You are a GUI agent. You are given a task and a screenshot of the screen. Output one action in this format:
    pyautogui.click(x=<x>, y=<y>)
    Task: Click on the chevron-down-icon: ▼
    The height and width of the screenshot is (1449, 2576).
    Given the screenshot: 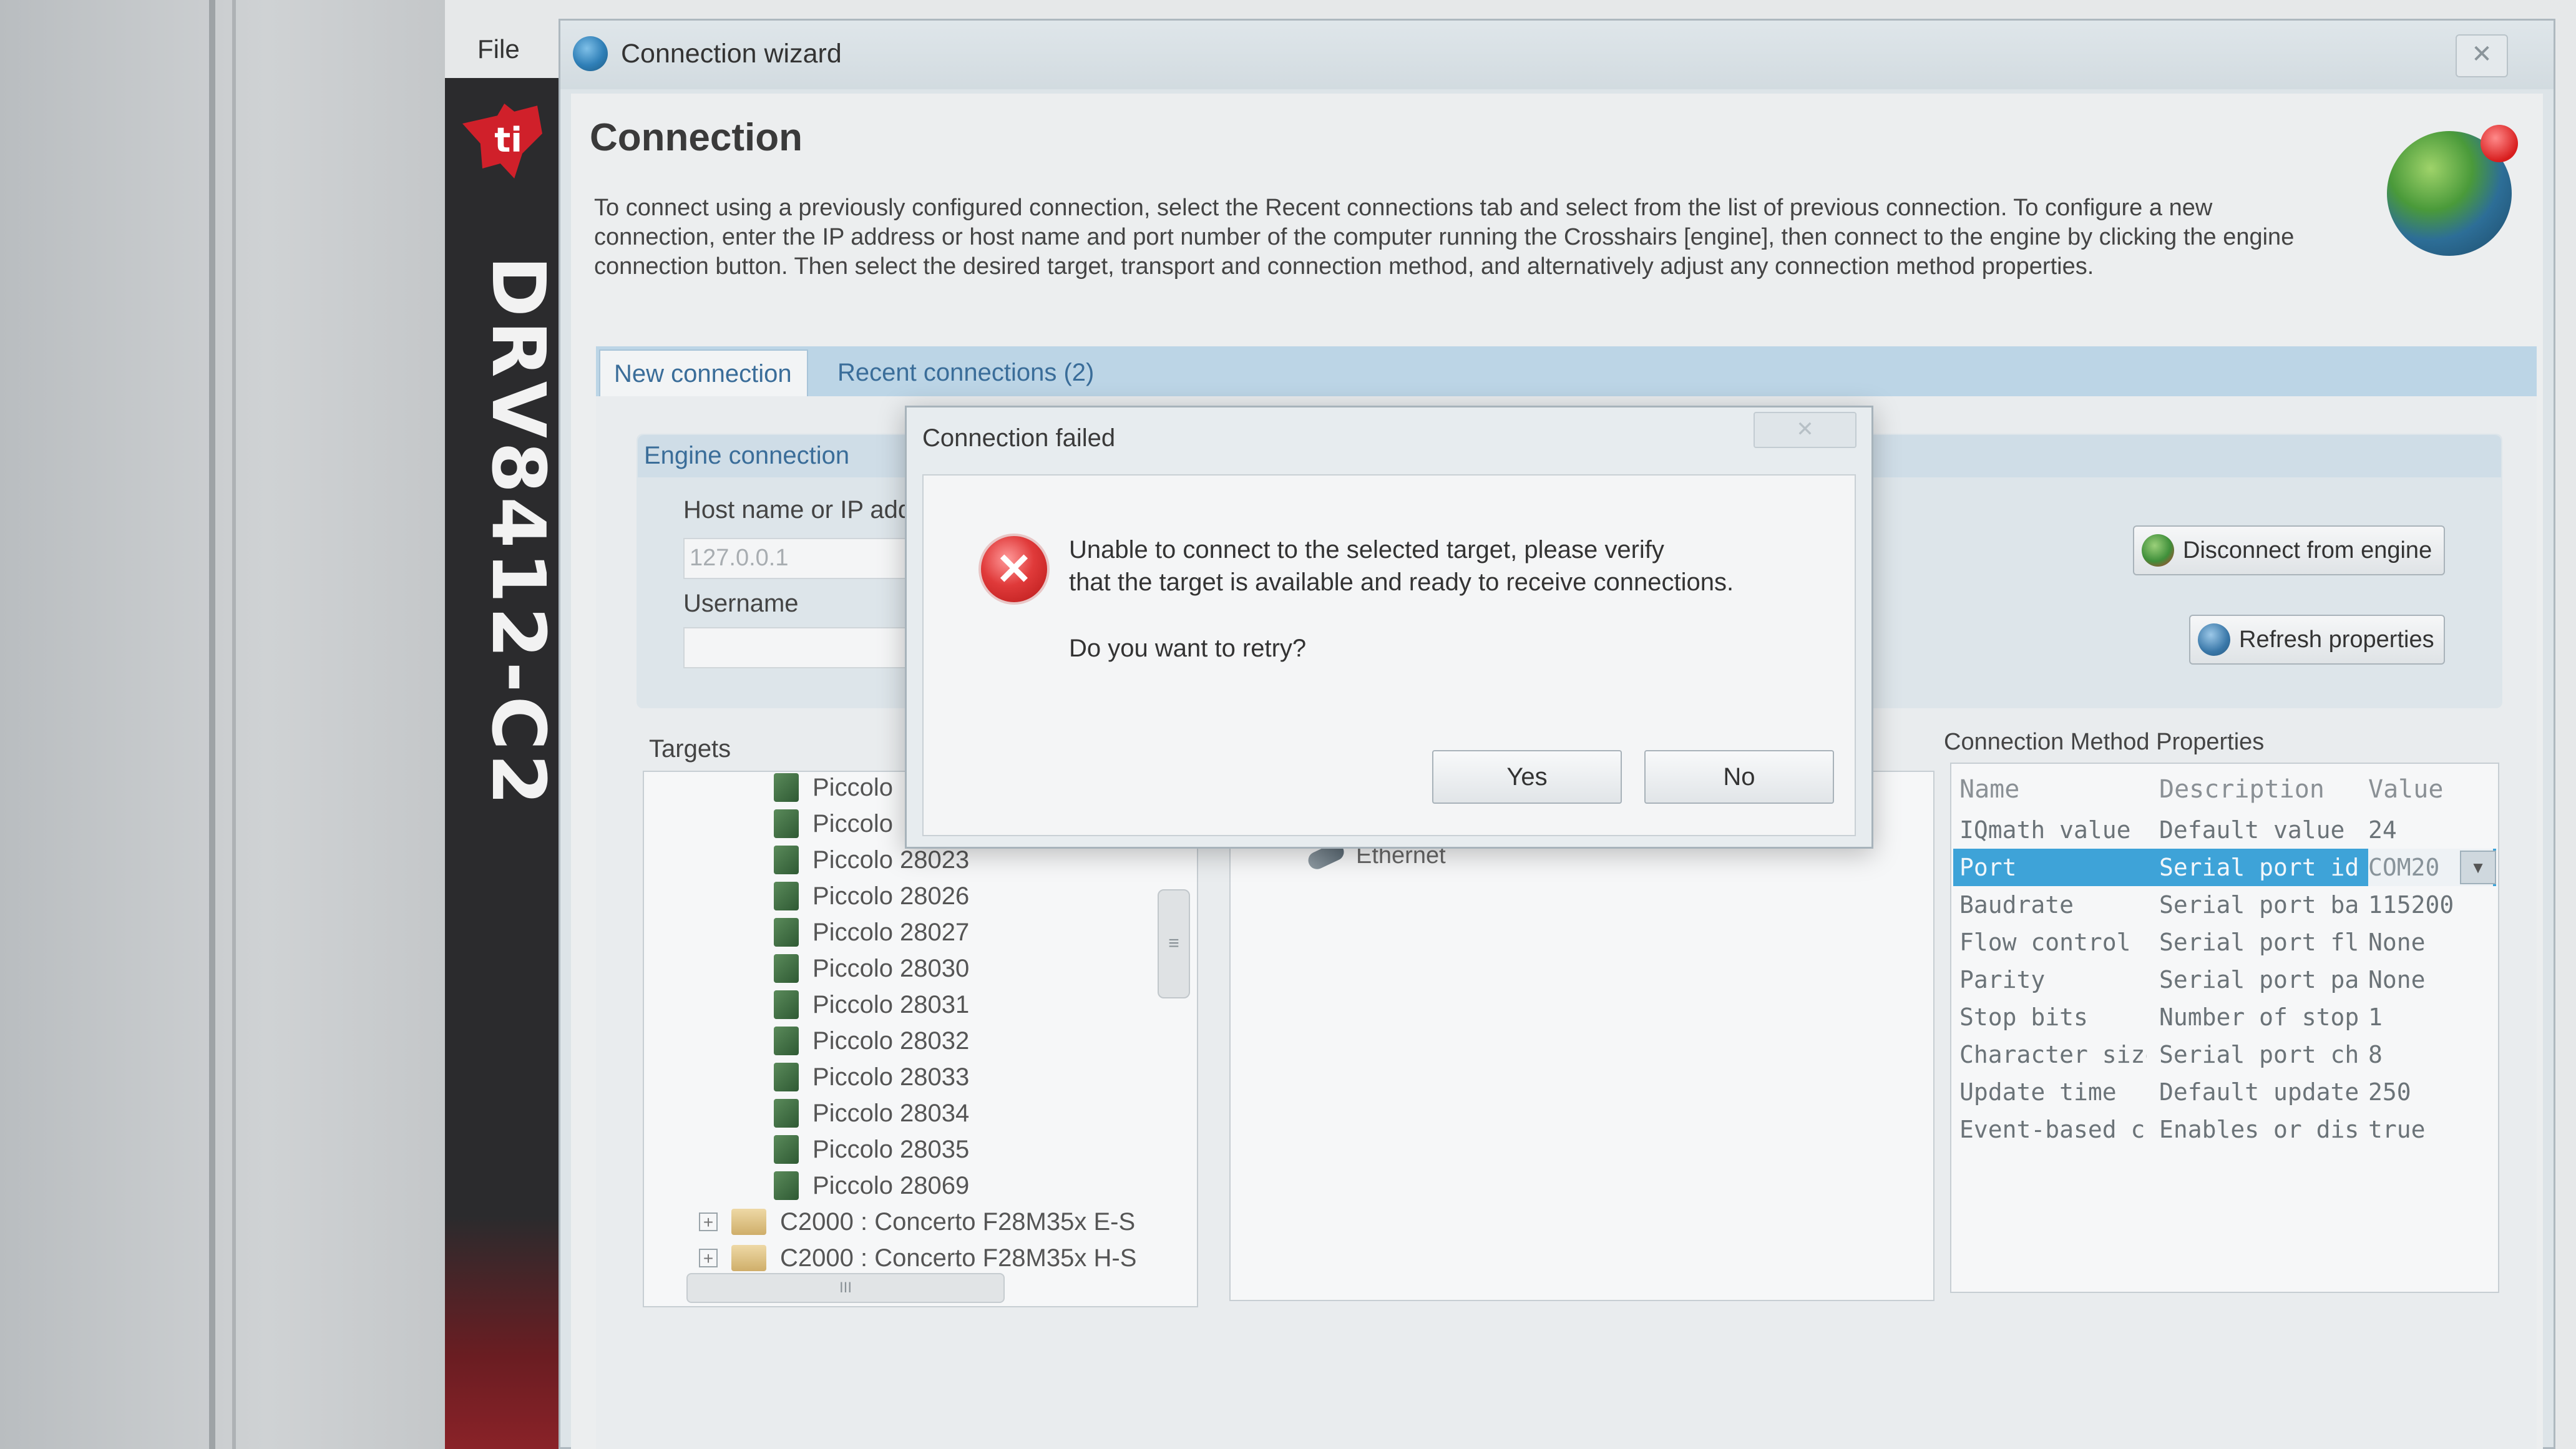 What is the action you would take?
    pyautogui.click(x=2478, y=867)
    